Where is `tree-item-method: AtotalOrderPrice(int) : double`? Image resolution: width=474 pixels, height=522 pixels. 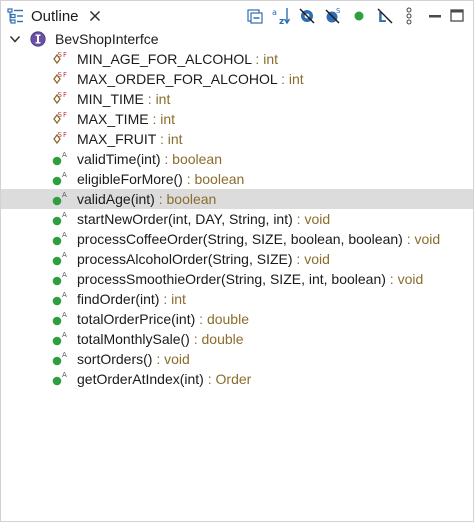
tree-item-method: AtotalOrderPrice(int) : double is located at coordinates (237, 319).